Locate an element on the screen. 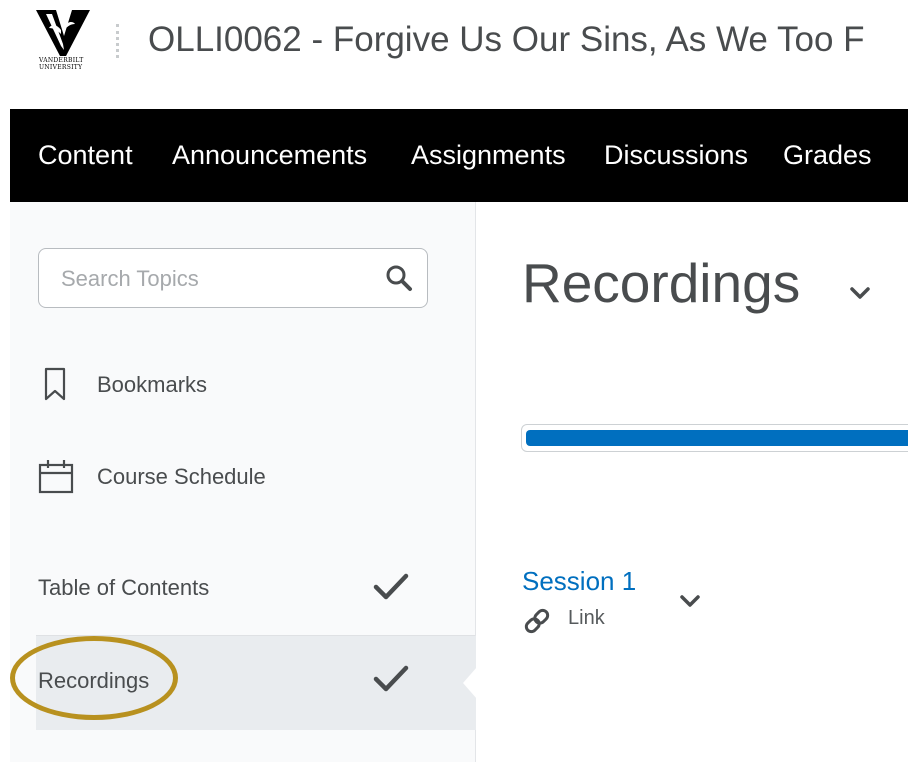 Image resolution: width=908 pixels, height=762 pixels. header-divider is located at coordinates (117, 41).